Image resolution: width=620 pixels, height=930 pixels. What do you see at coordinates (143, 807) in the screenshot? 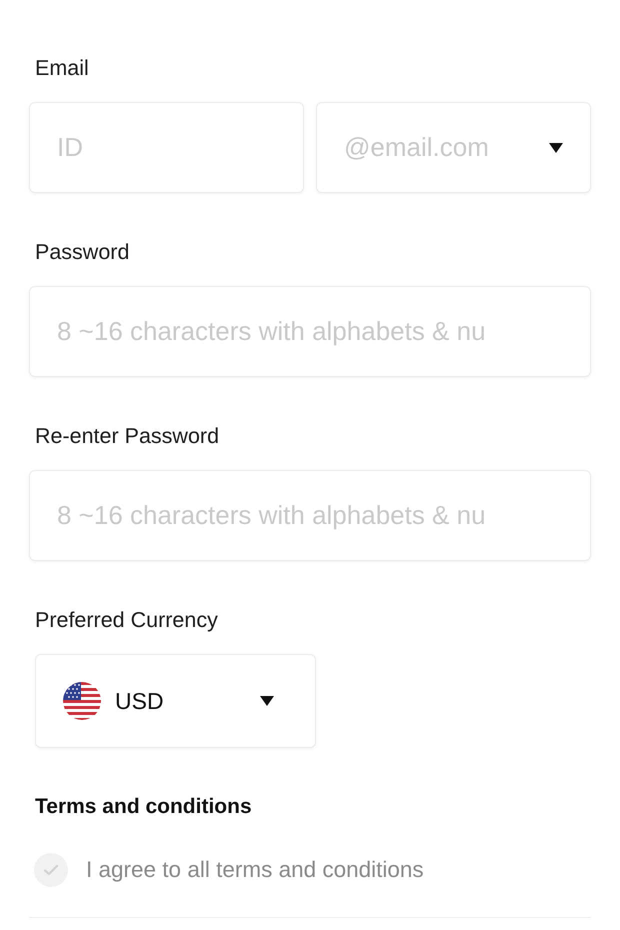
I see `terms-heading: Terms and conditions` at bounding box center [143, 807].